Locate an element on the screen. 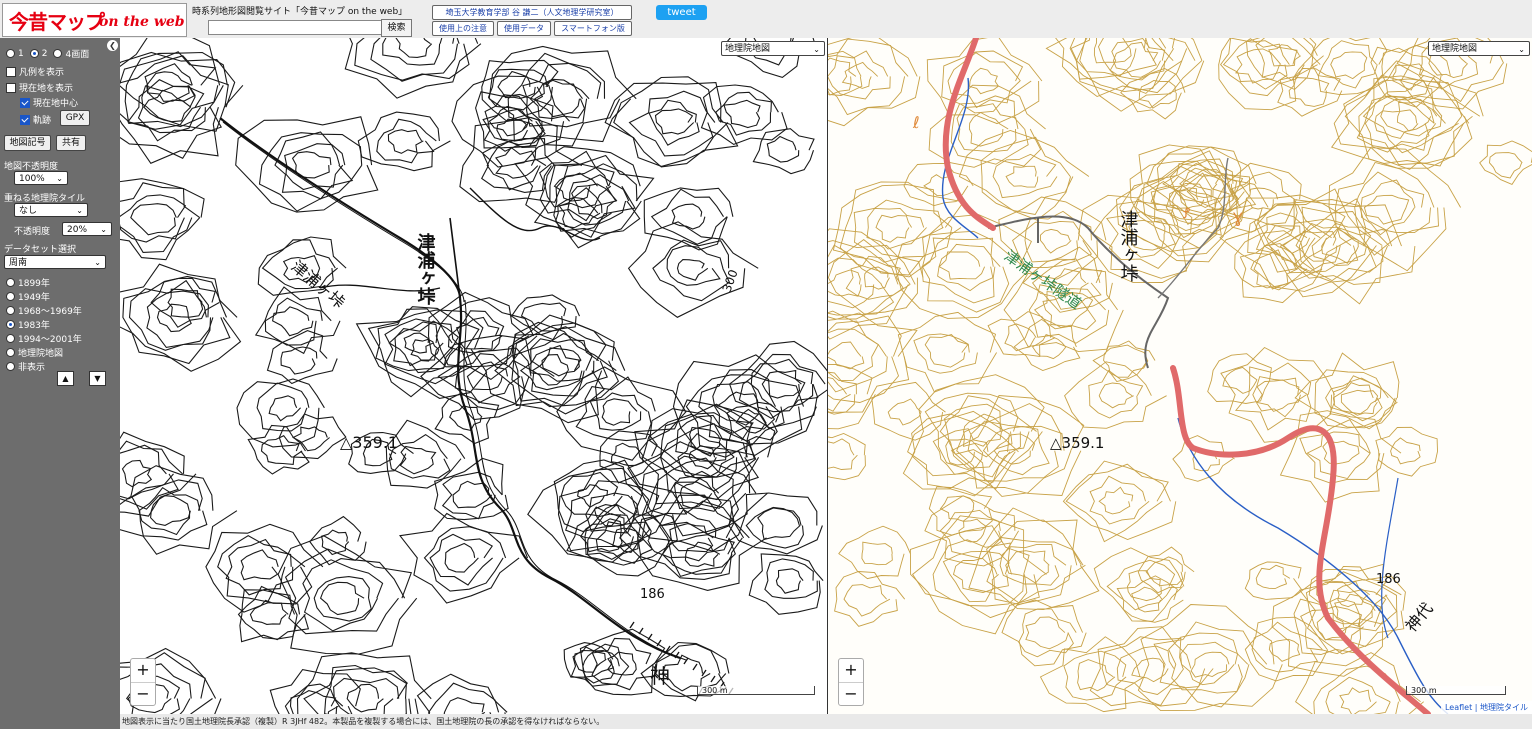 Image resolution: width=1532 pixels, height=729 pixels. triangle-up-icon: ▲ is located at coordinates (65, 378).